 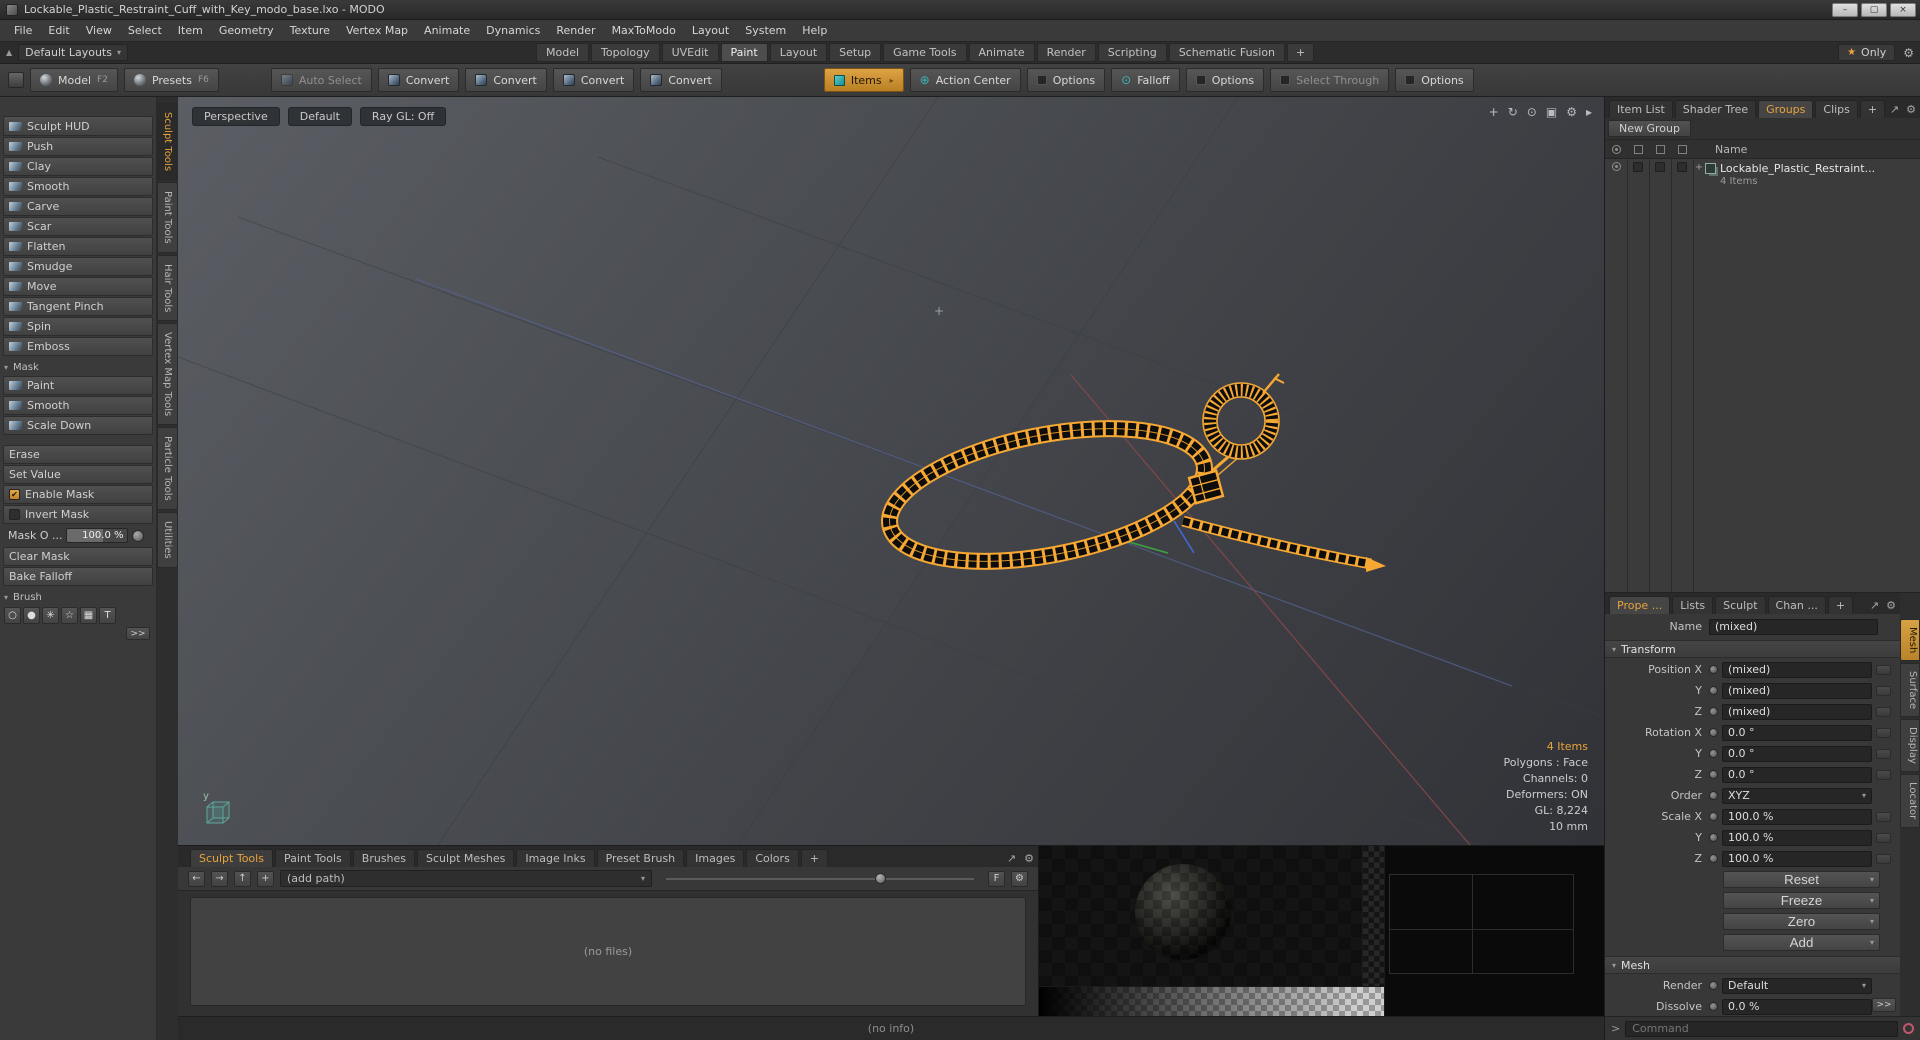 What do you see at coordinates (1801, 942) in the screenshot?
I see `add-transform-button: Add ▾` at bounding box center [1801, 942].